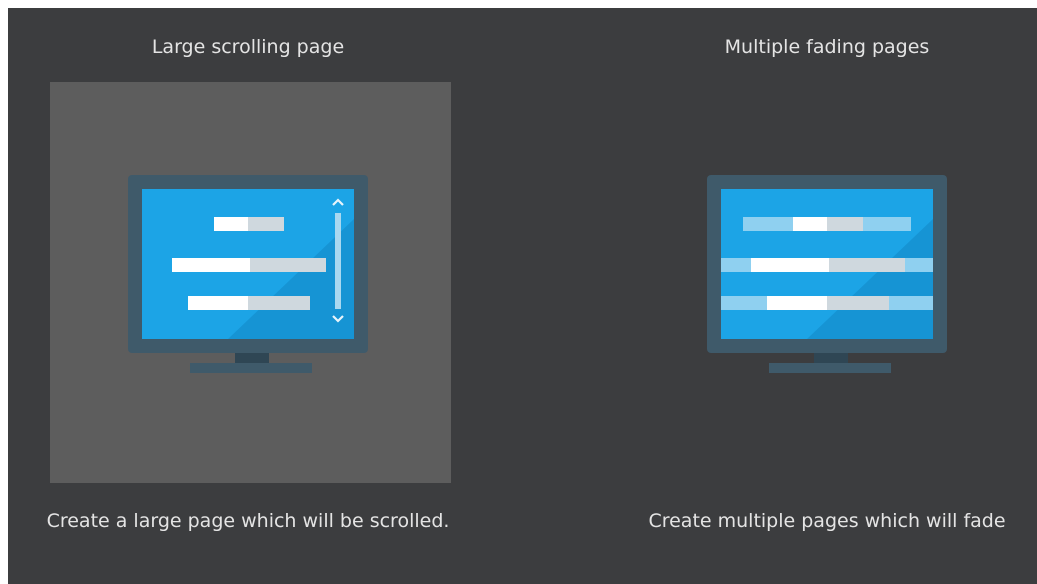 The width and height of the screenshot is (1037, 584). Describe the element at coordinates (248, 47) in the screenshot. I see `option-title: Large scrolling page` at that location.